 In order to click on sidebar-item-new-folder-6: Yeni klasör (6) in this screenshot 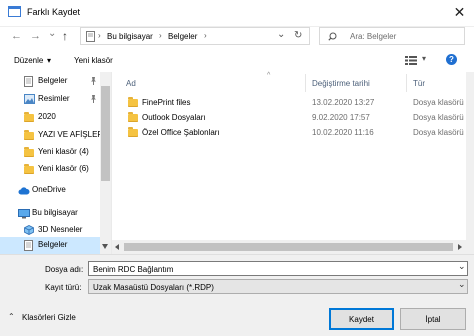, I will do `click(50, 169)`.